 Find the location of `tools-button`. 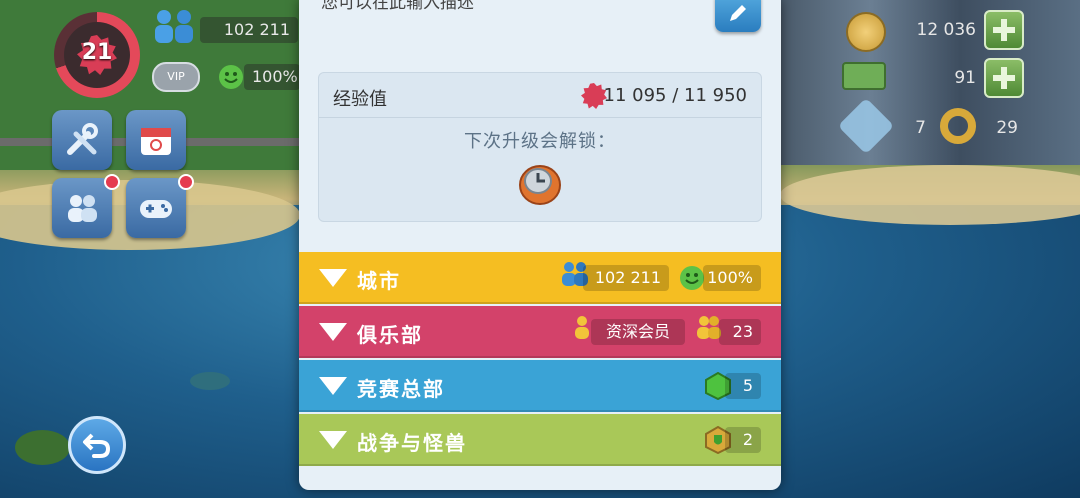

tools-button is located at coordinates (82, 140).